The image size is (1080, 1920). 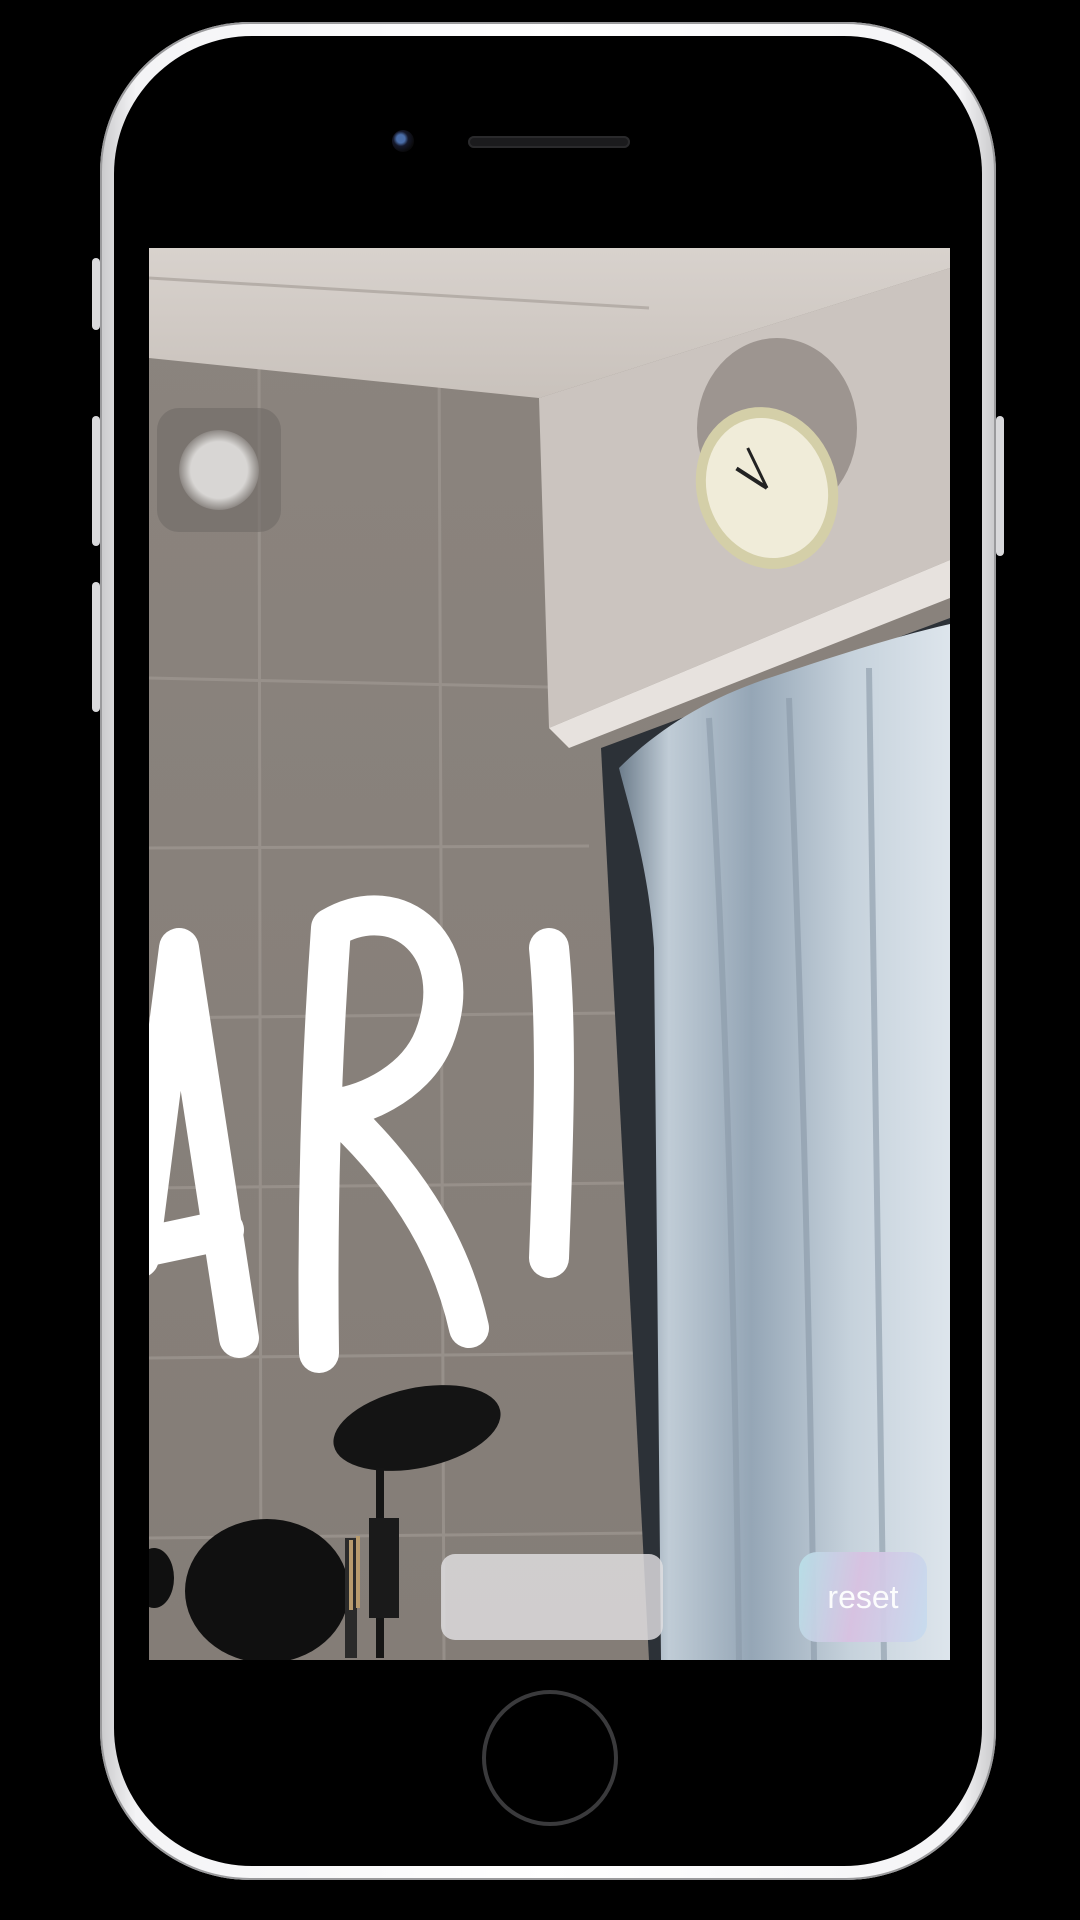 I want to click on action-button, so click(x=552, y=1597).